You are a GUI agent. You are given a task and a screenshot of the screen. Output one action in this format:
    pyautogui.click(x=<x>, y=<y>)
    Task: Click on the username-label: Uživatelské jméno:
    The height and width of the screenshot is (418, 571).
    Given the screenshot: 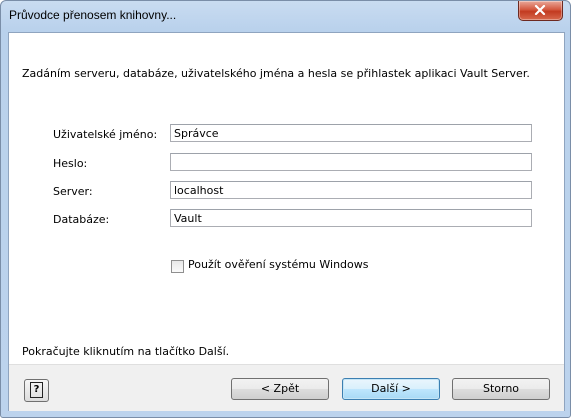 What is the action you would take?
    pyautogui.click(x=105, y=134)
    